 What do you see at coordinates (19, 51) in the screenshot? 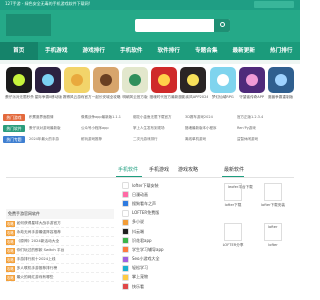
I see `nav-item: 首页` at bounding box center [19, 51].